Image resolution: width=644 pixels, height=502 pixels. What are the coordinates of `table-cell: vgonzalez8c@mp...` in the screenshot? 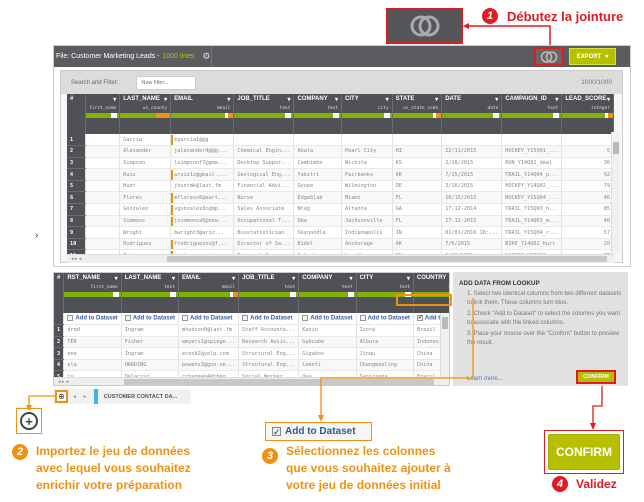 It's located at (202, 209).